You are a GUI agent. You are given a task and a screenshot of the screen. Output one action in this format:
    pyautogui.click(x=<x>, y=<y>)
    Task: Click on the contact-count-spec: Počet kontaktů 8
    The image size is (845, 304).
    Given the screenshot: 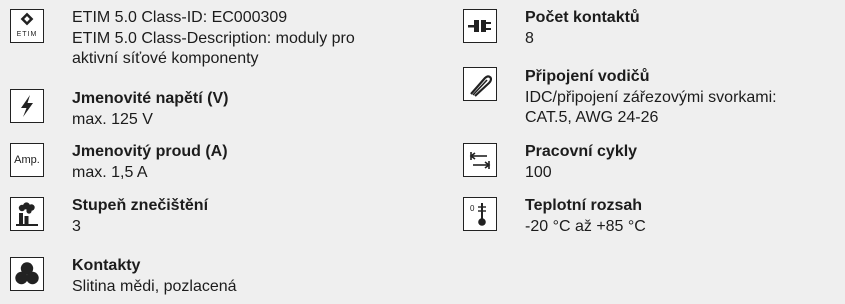 What is the action you would take?
    pyautogui.click(x=582, y=28)
    